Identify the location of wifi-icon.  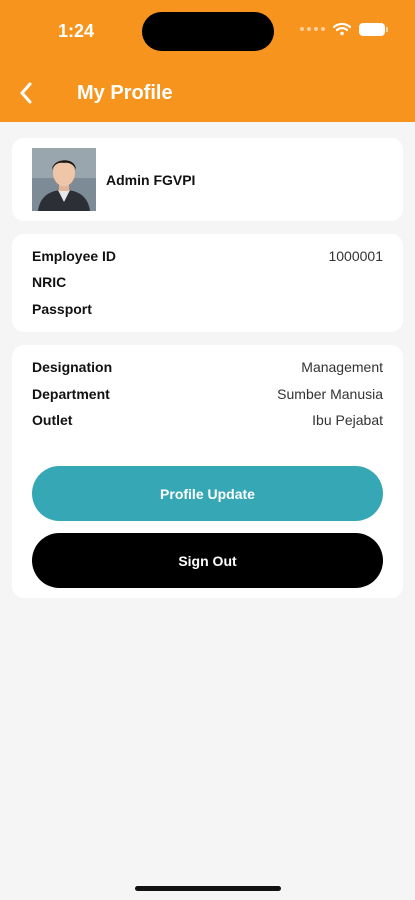
(342, 29).